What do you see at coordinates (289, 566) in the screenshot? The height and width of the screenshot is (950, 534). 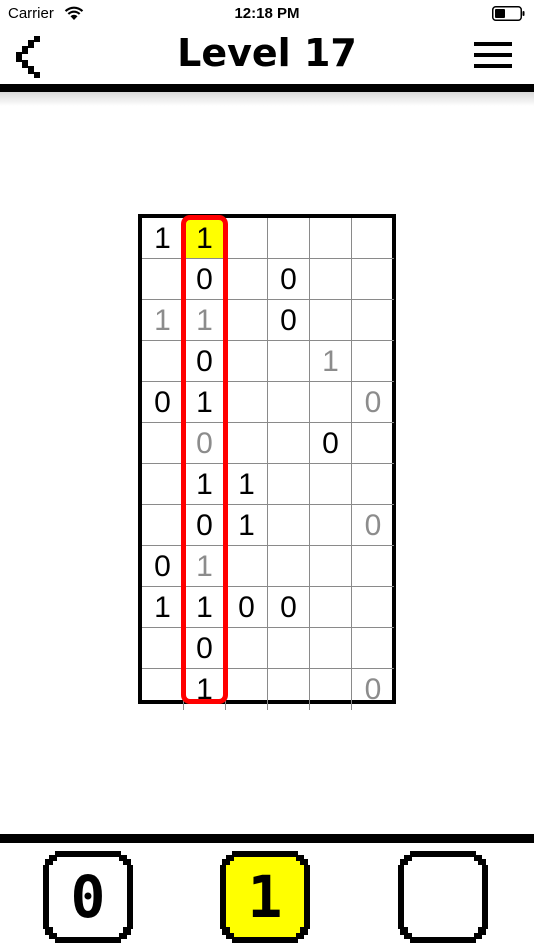 I see `grid-cell-r9-c4` at bounding box center [289, 566].